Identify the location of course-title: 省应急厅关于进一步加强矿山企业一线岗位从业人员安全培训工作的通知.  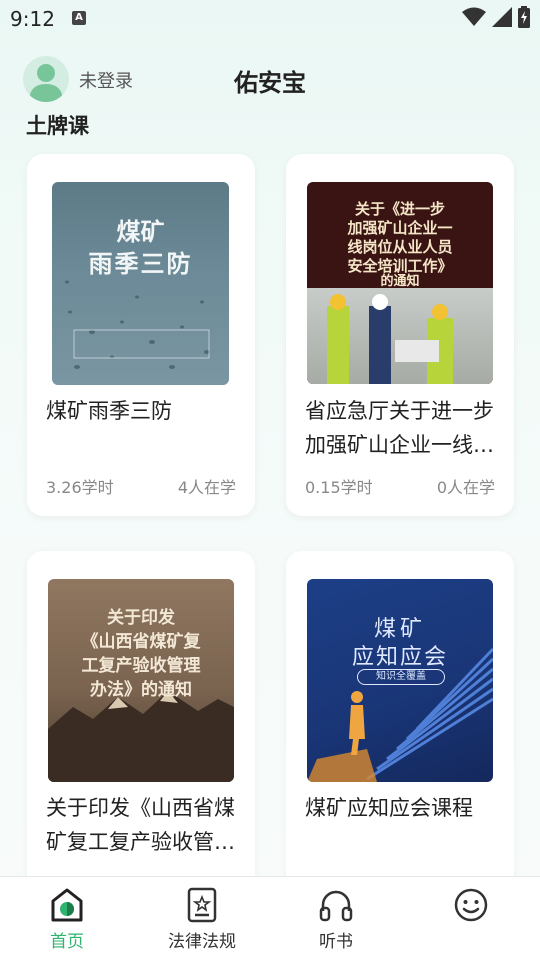
(399, 428).